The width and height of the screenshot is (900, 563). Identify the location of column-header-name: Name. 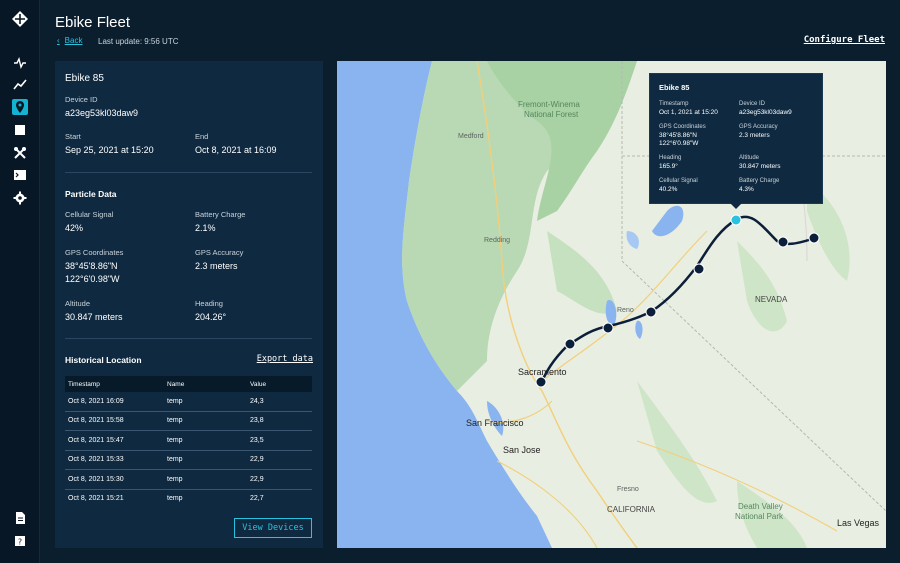
(208, 384).